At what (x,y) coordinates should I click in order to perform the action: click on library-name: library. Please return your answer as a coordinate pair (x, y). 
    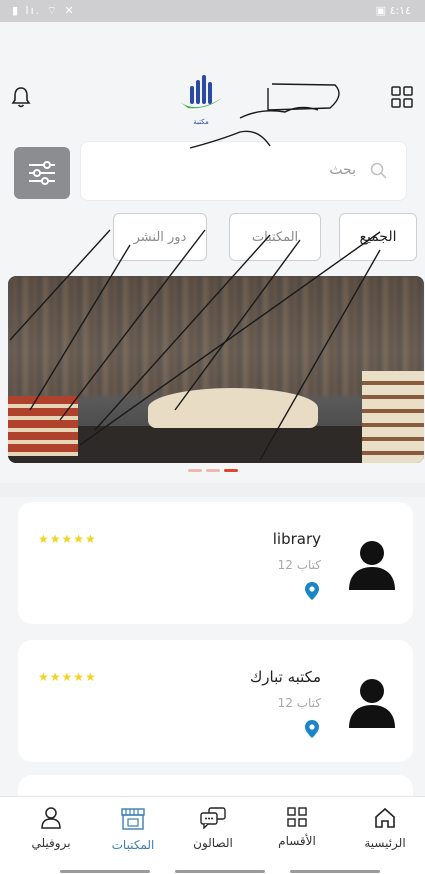
    Looking at the image, I should click on (296, 539).